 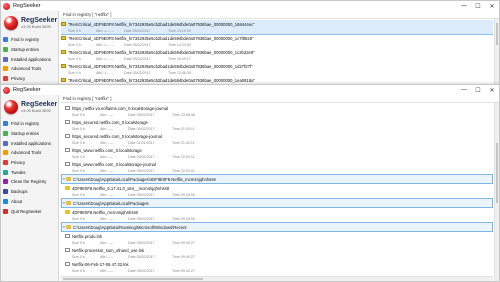 I want to click on sidebar-item-label: Clean the Registry, so click(x=29, y=182).